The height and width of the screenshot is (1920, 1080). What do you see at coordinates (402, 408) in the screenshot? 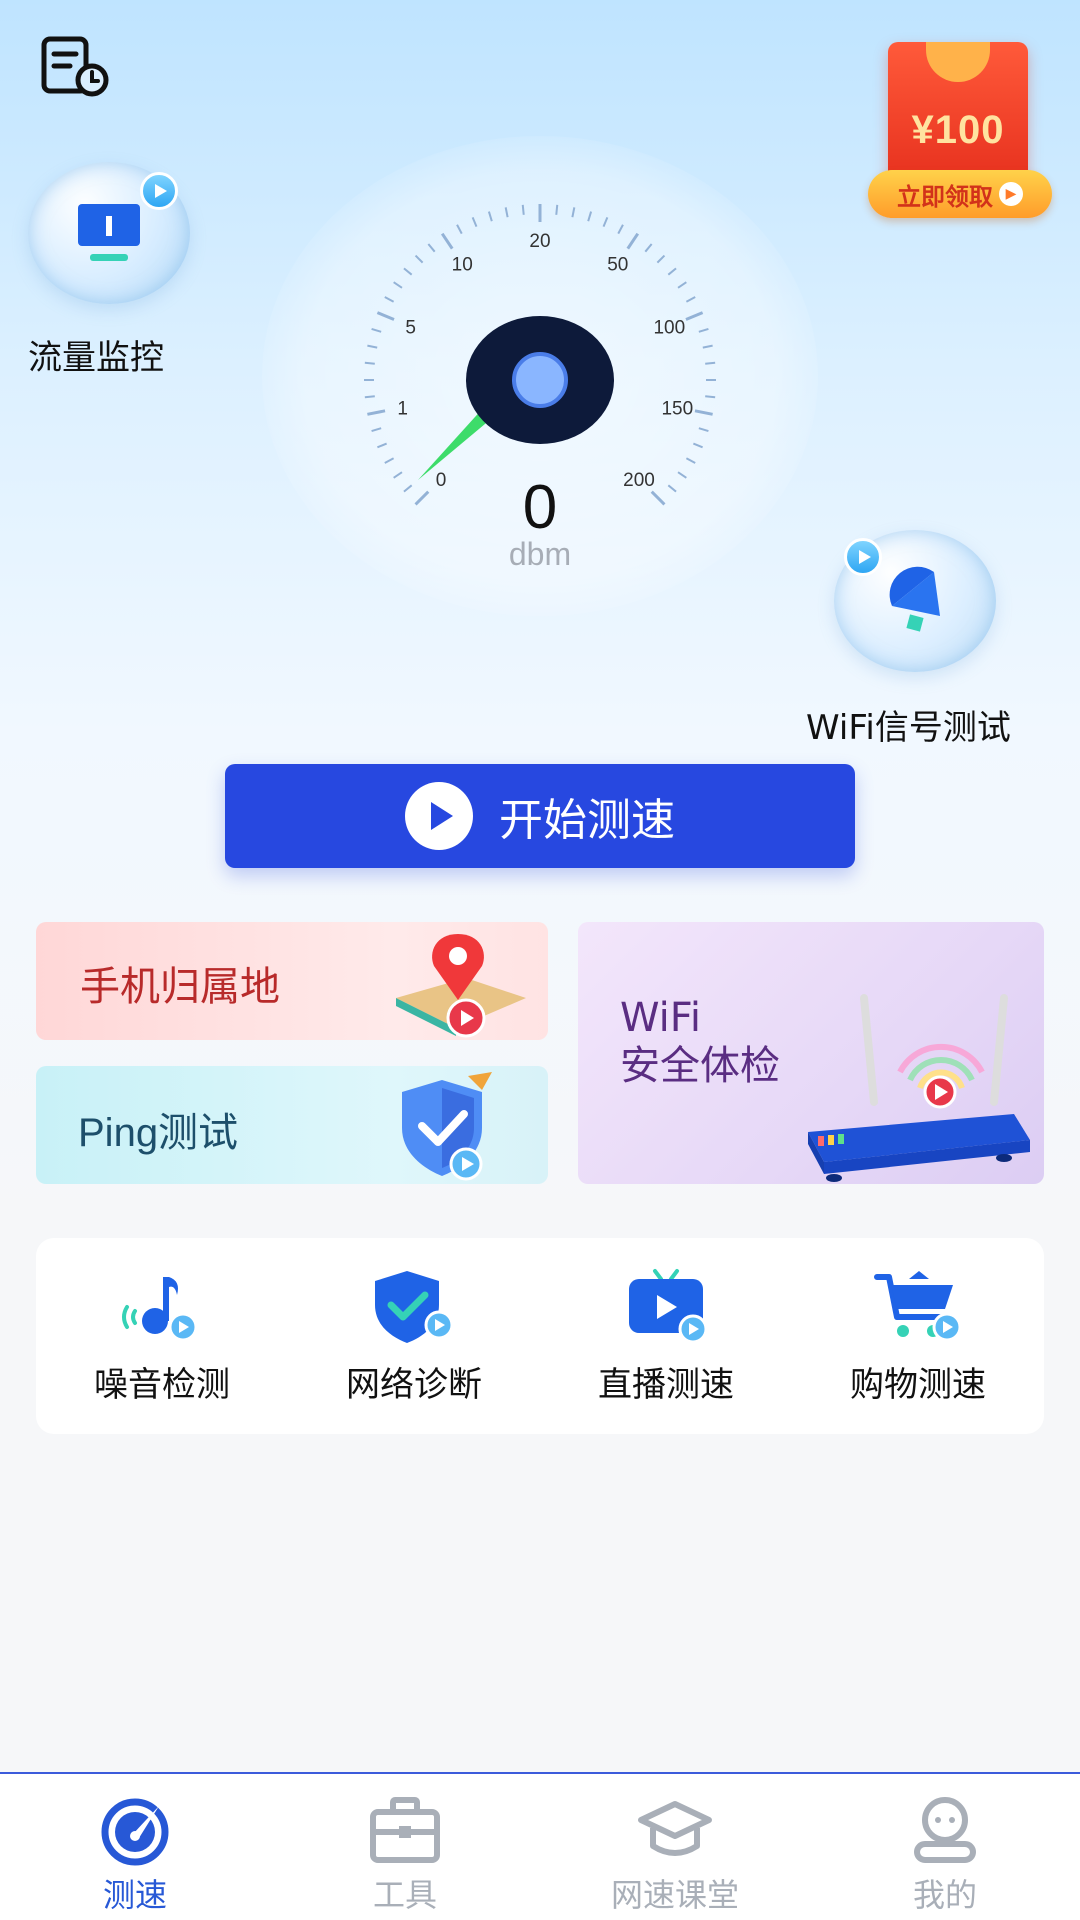
I see `gauge-tick-label: 1` at bounding box center [402, 408].